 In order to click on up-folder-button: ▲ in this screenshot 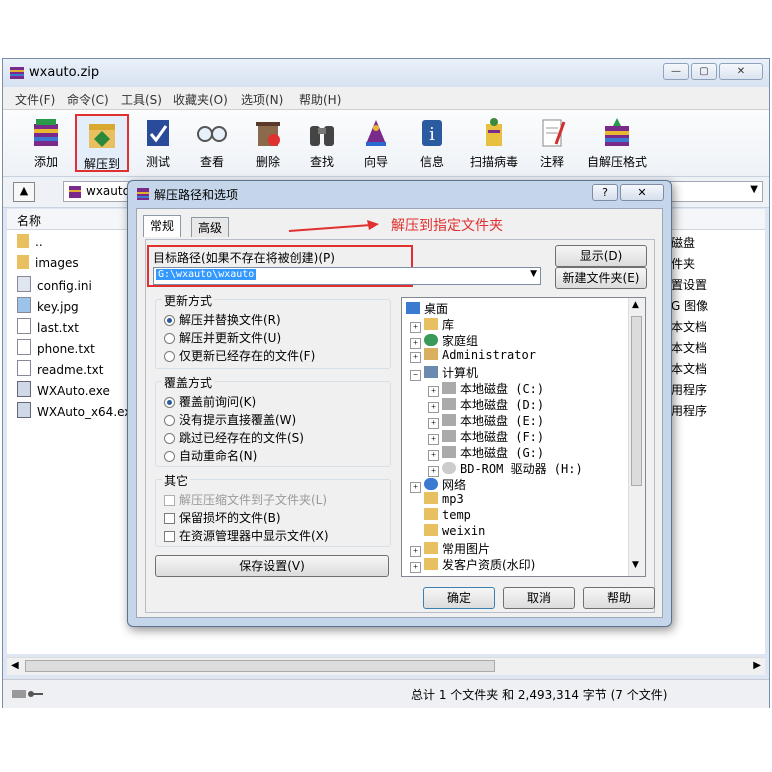, I will do `click(24, 192)`.